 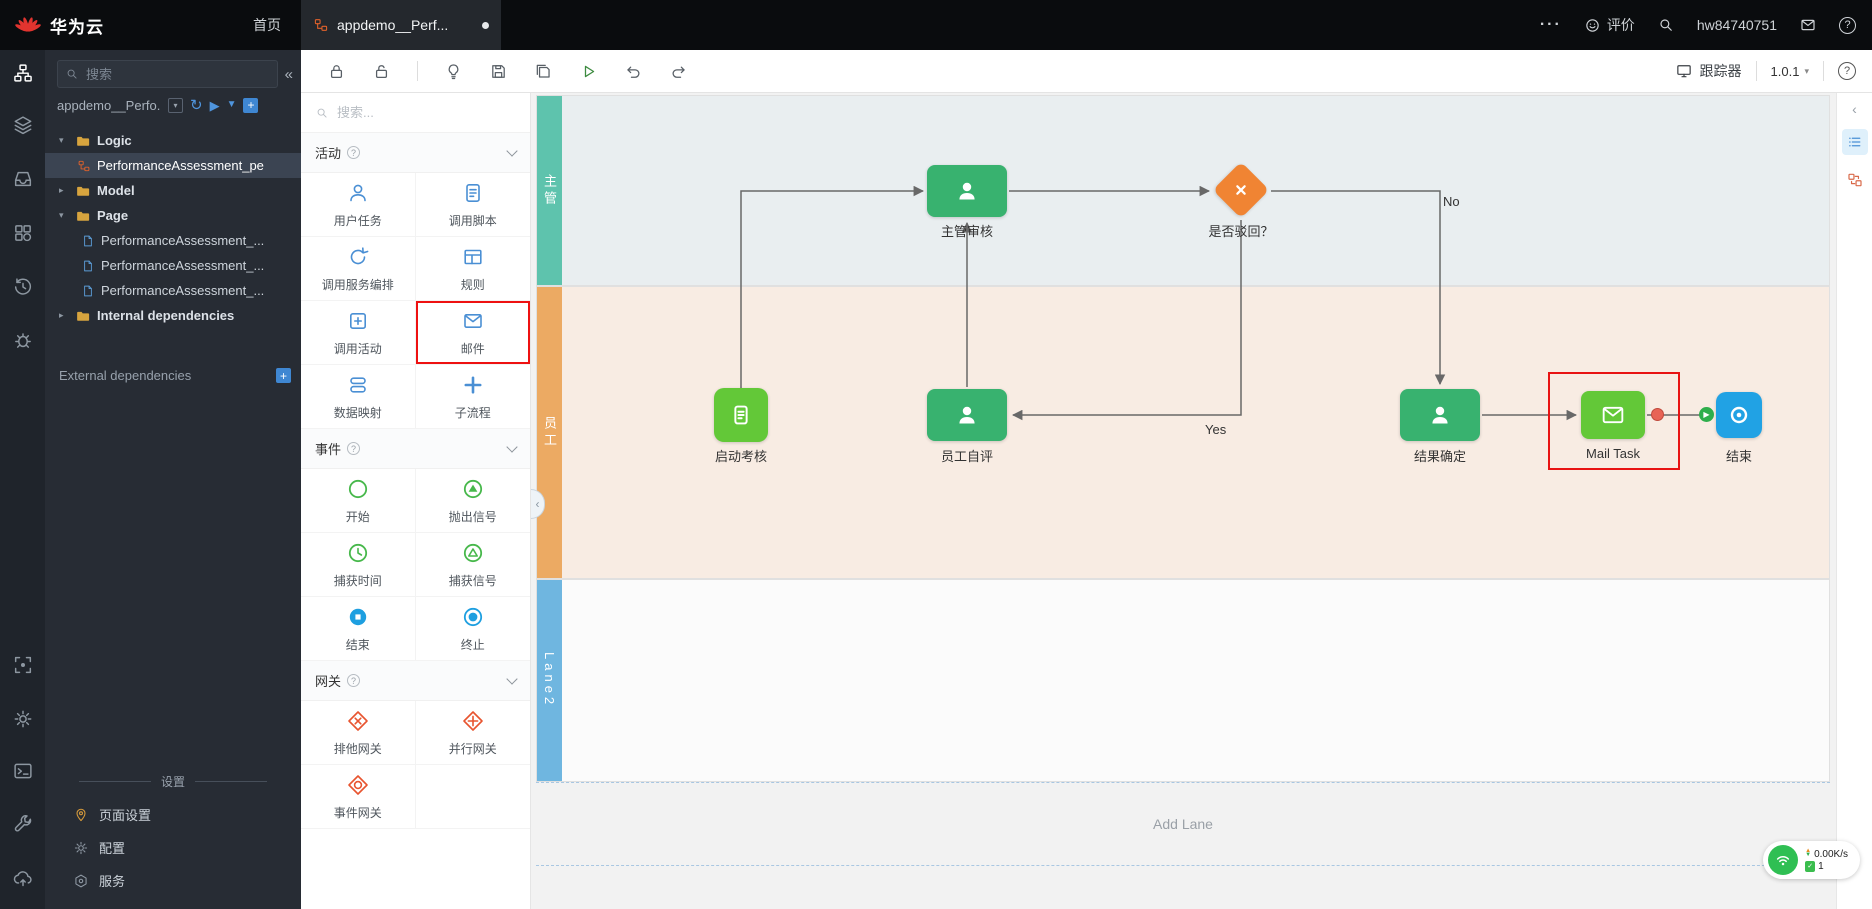 I want to click on tree-folder-internal-dependencies: ▸ Internal dependencies, so click(x=173, y=315).